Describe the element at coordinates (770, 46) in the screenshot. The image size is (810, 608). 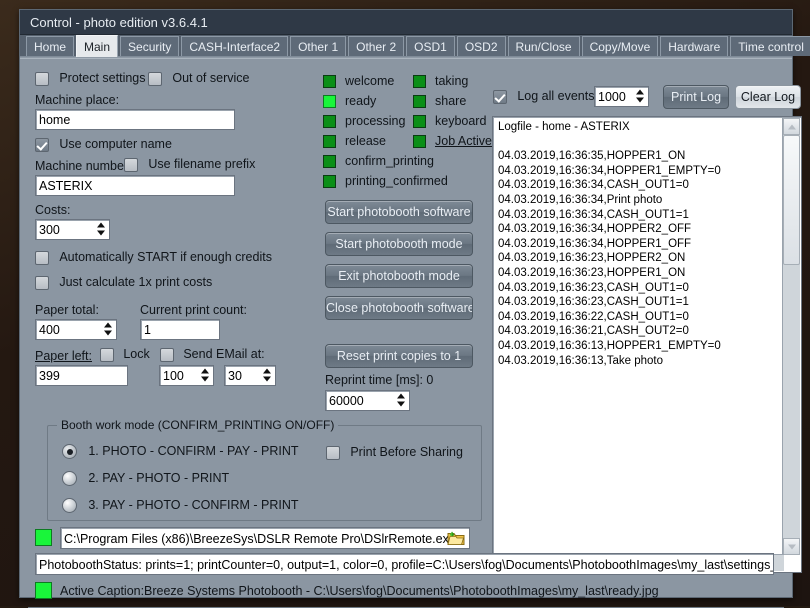
I see `tab-time-control: Time control` at that location.